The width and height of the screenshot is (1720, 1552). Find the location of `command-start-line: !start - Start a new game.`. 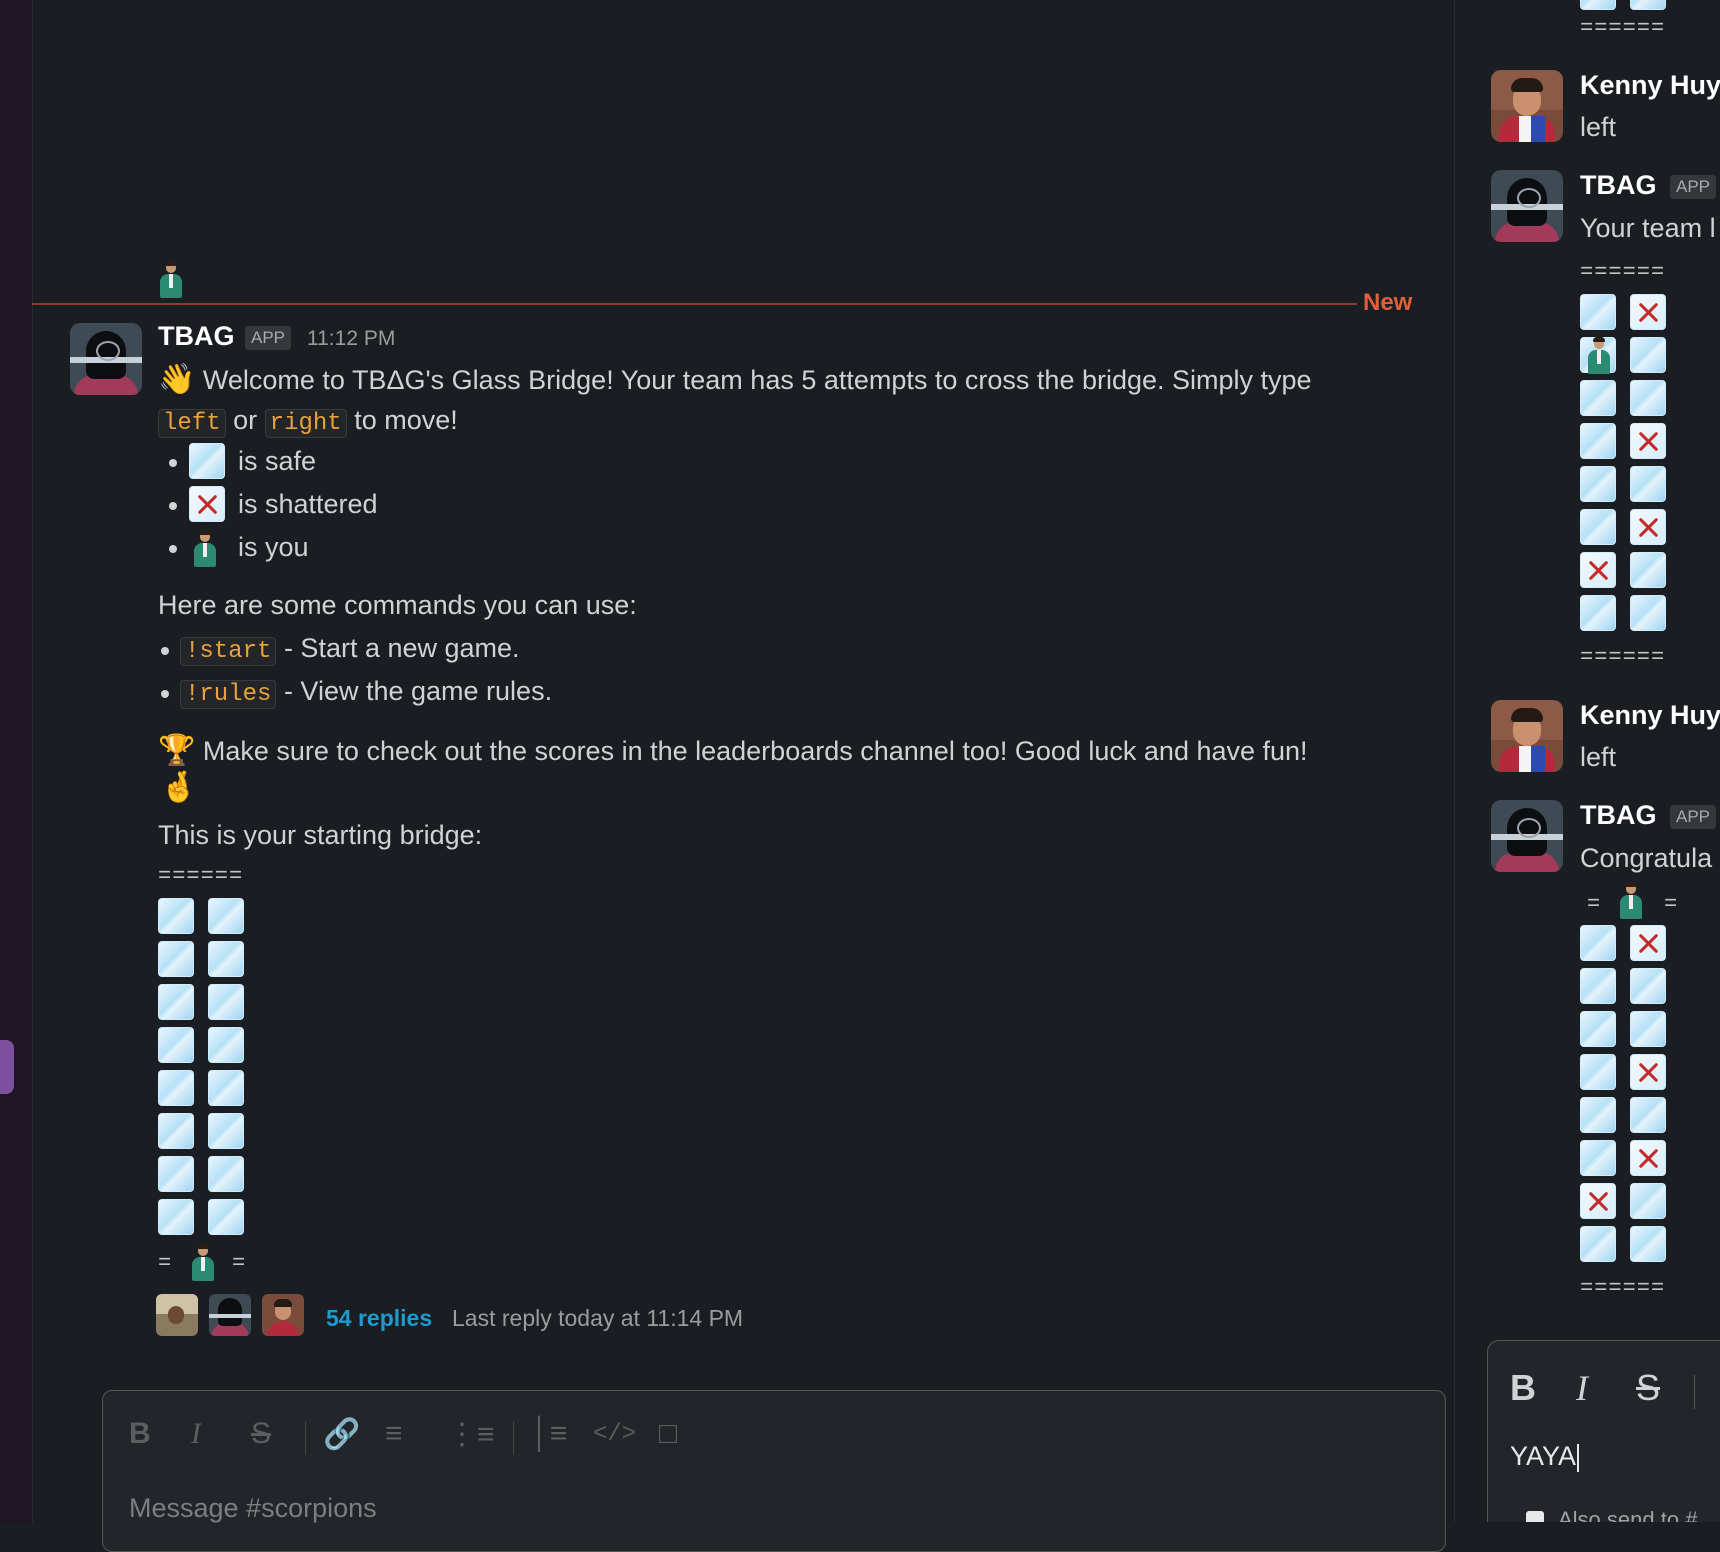

command-start-line: !start - Start a new game. is located at coordinates (350, 649).